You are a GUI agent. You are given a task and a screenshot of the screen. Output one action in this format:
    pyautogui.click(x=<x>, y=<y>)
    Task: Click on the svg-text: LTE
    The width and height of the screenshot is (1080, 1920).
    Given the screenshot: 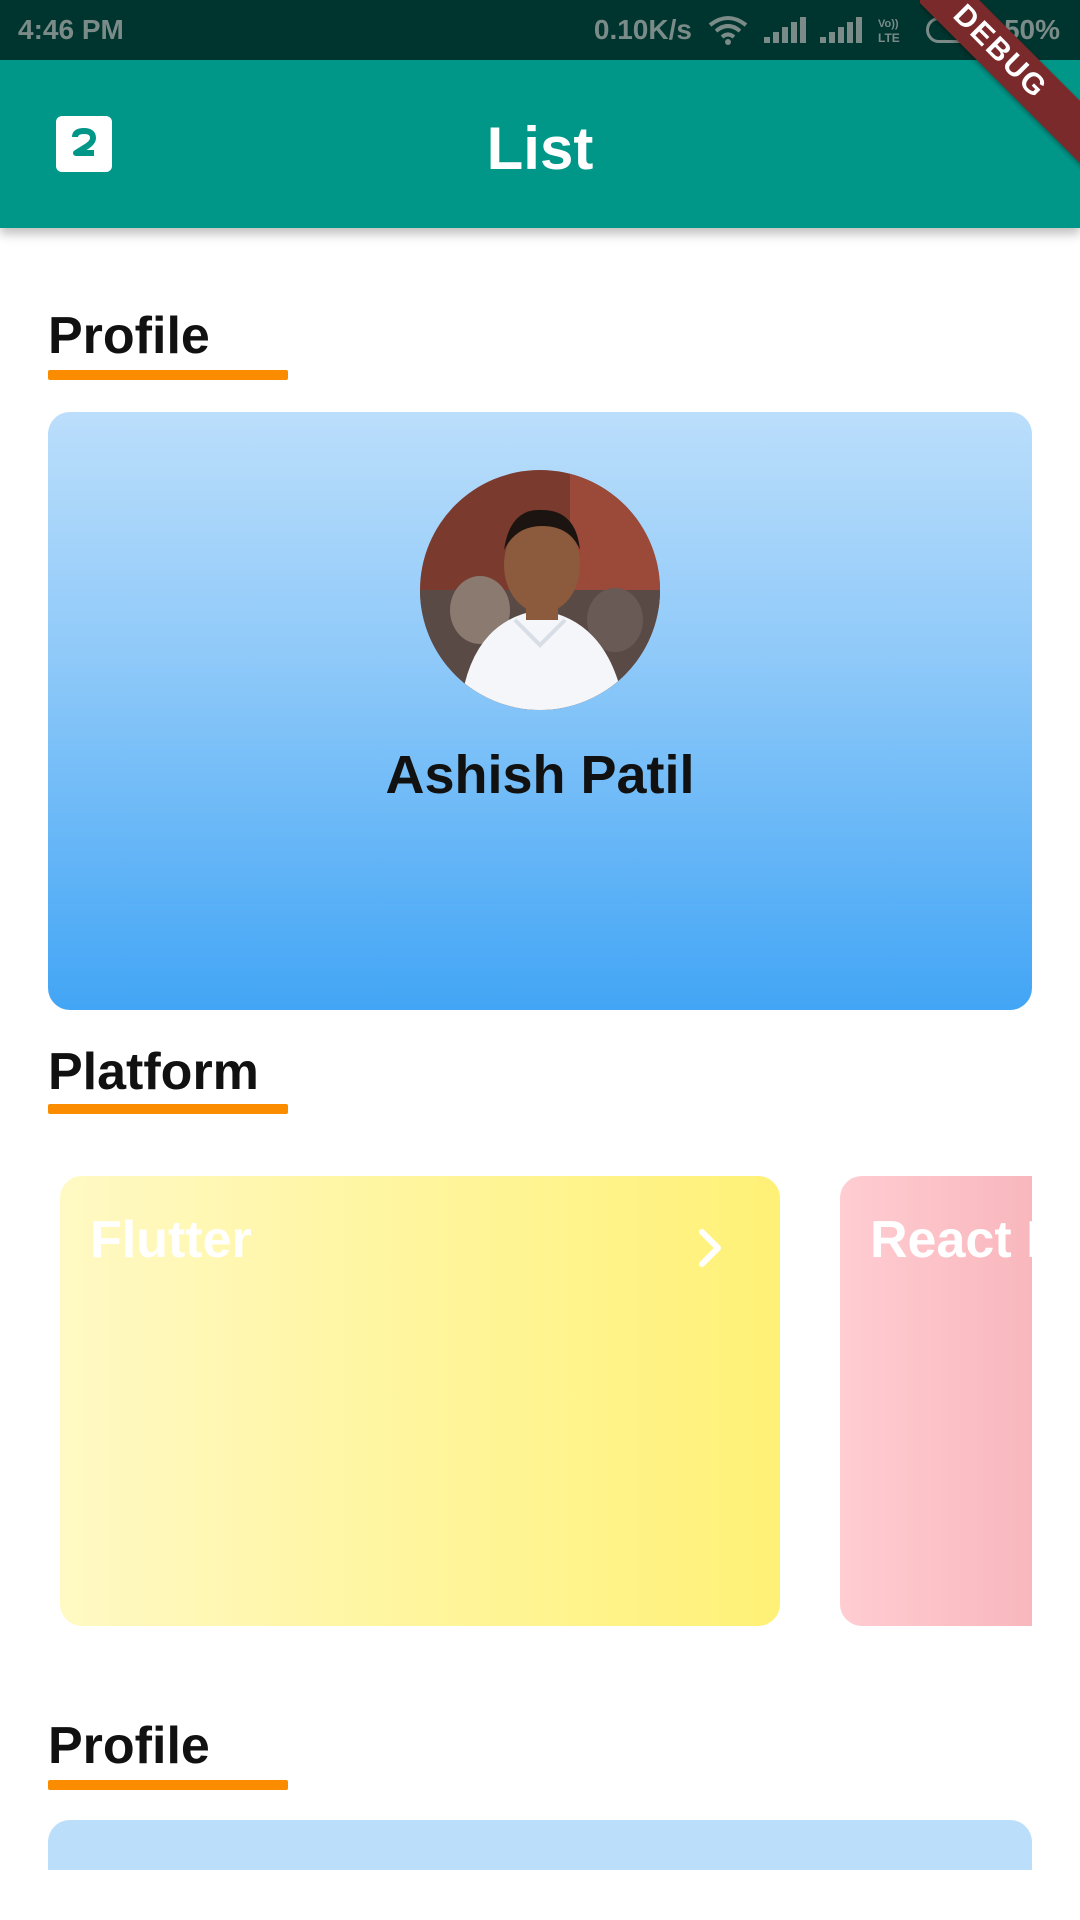 What is the action you would take?
    pyautogui.click(x=889, y=38)
    